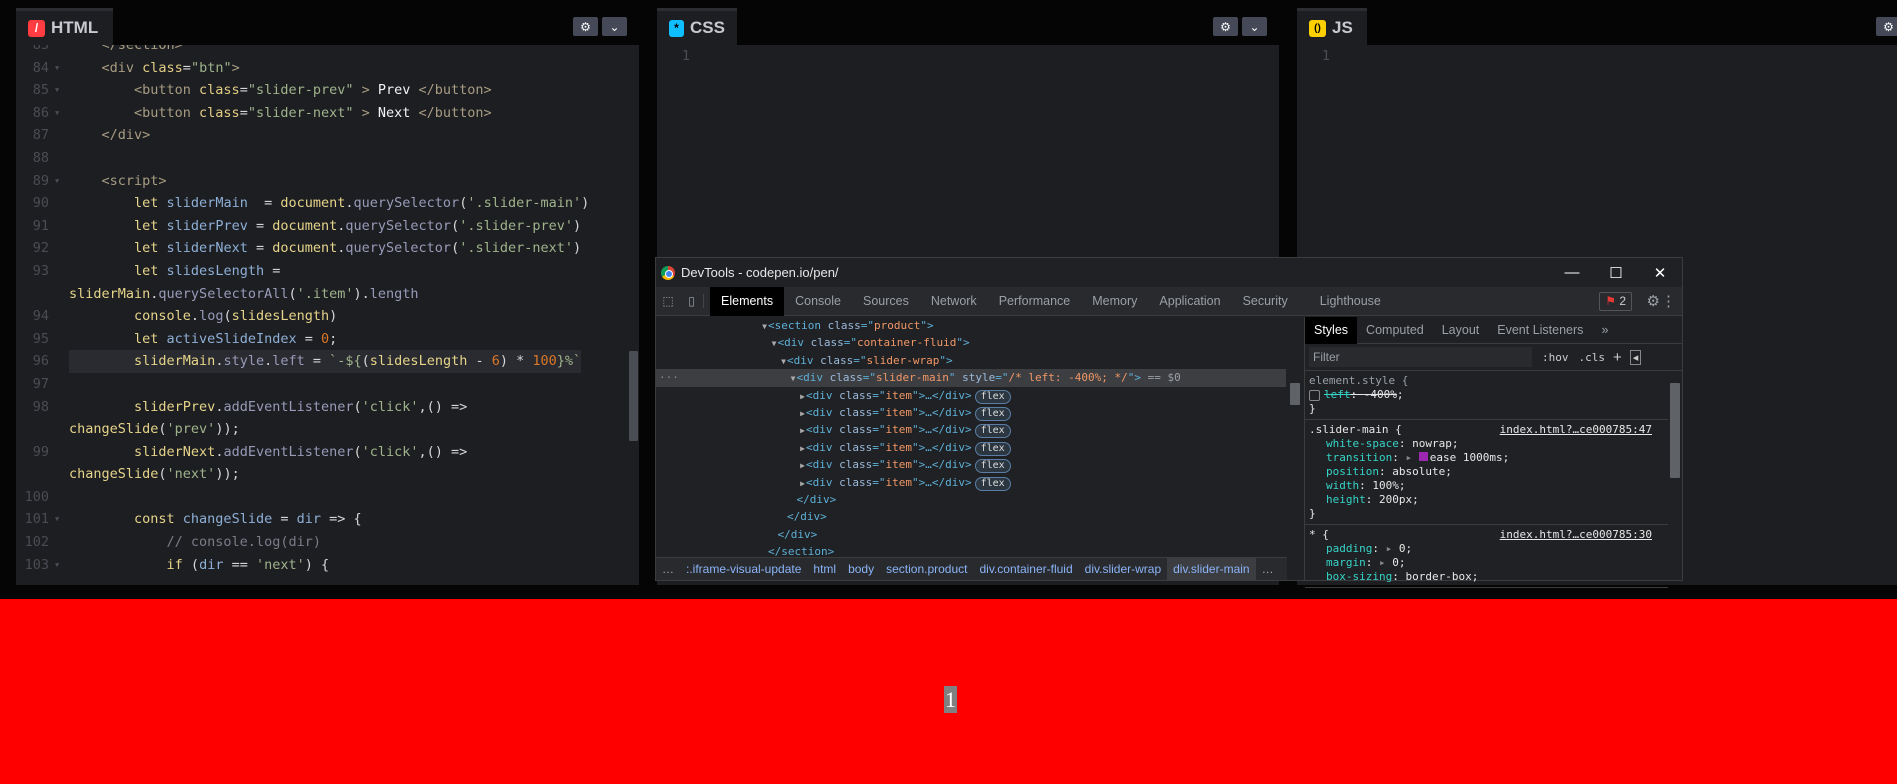 This screenshot has width=1897, height=784. I want to click on breadcrumb-item: body, so click(861, 569).